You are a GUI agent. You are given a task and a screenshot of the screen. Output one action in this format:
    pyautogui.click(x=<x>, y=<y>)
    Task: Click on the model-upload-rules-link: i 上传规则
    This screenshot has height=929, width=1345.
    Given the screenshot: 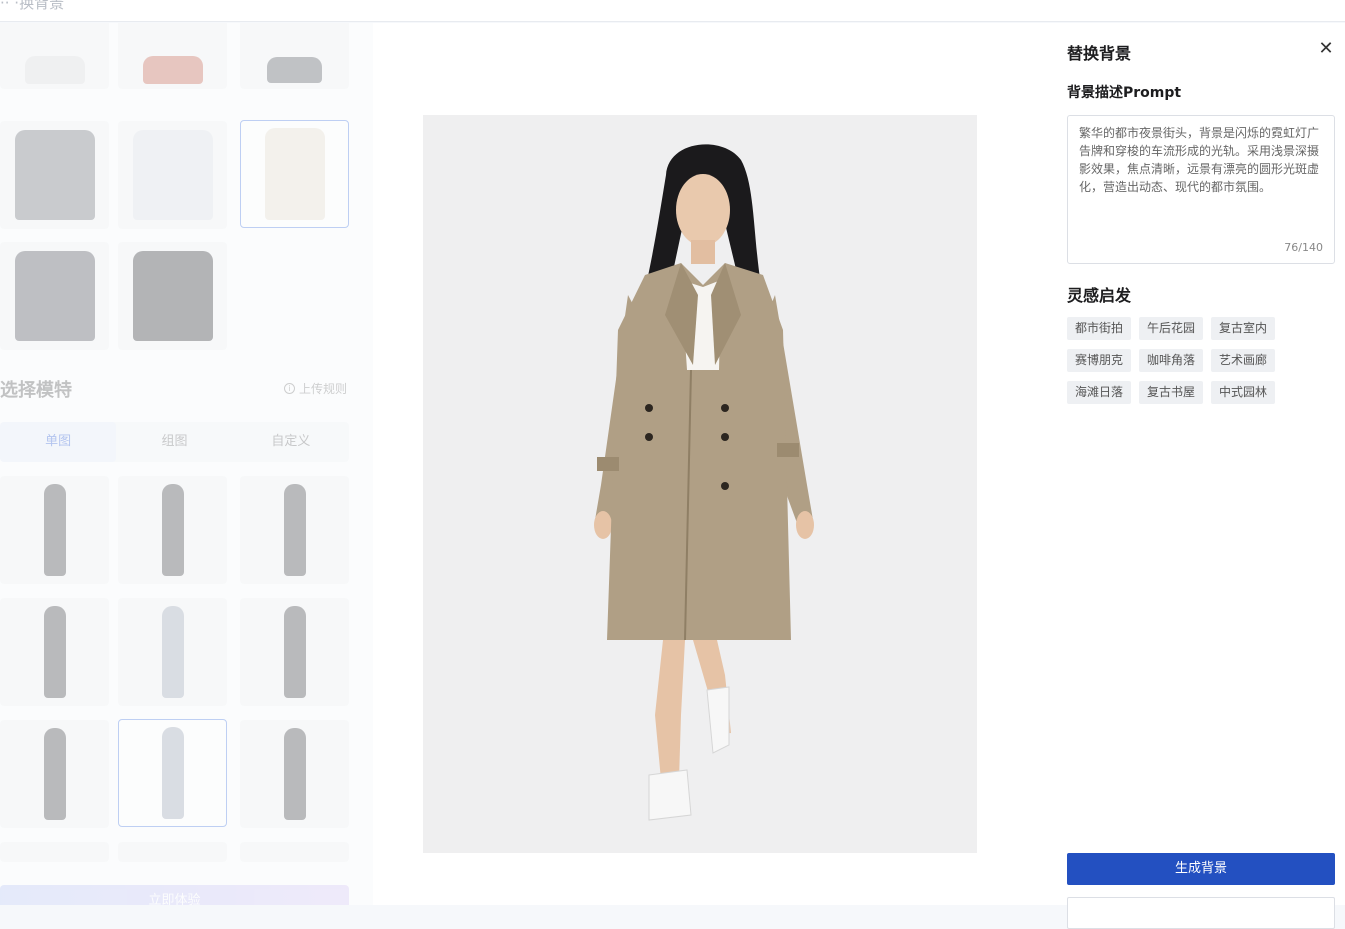 What is the action you would take?
    pyautogui.click(x=315, y=388)
    